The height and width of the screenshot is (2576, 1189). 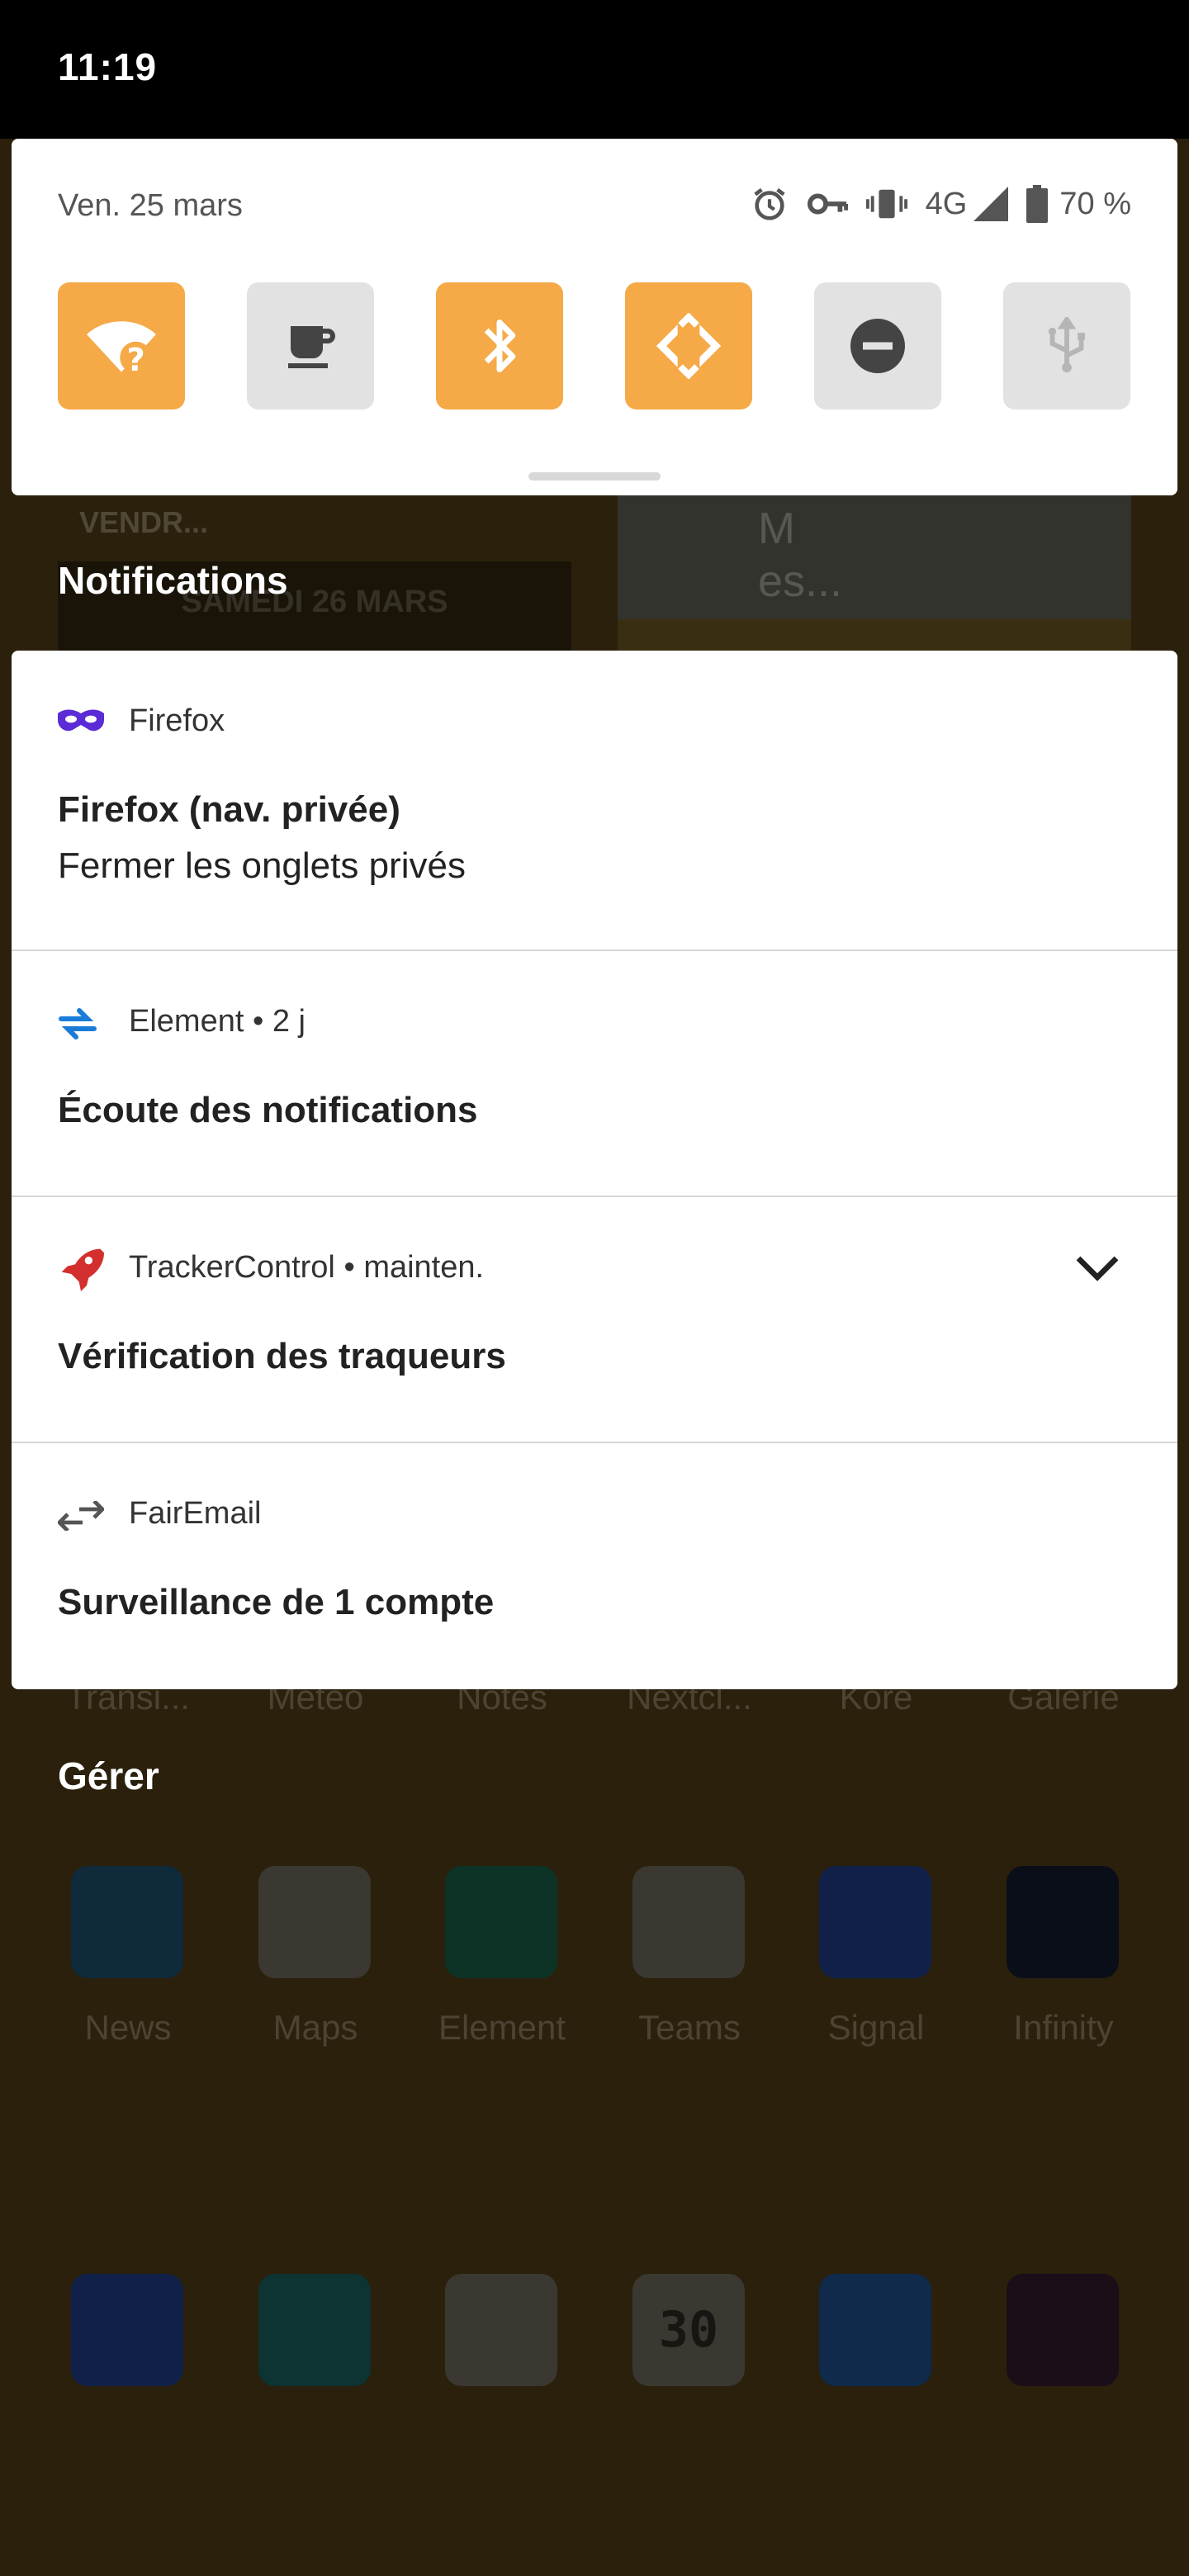 I want to click on infinity-app-icon, so click(x=1063, y=1922).